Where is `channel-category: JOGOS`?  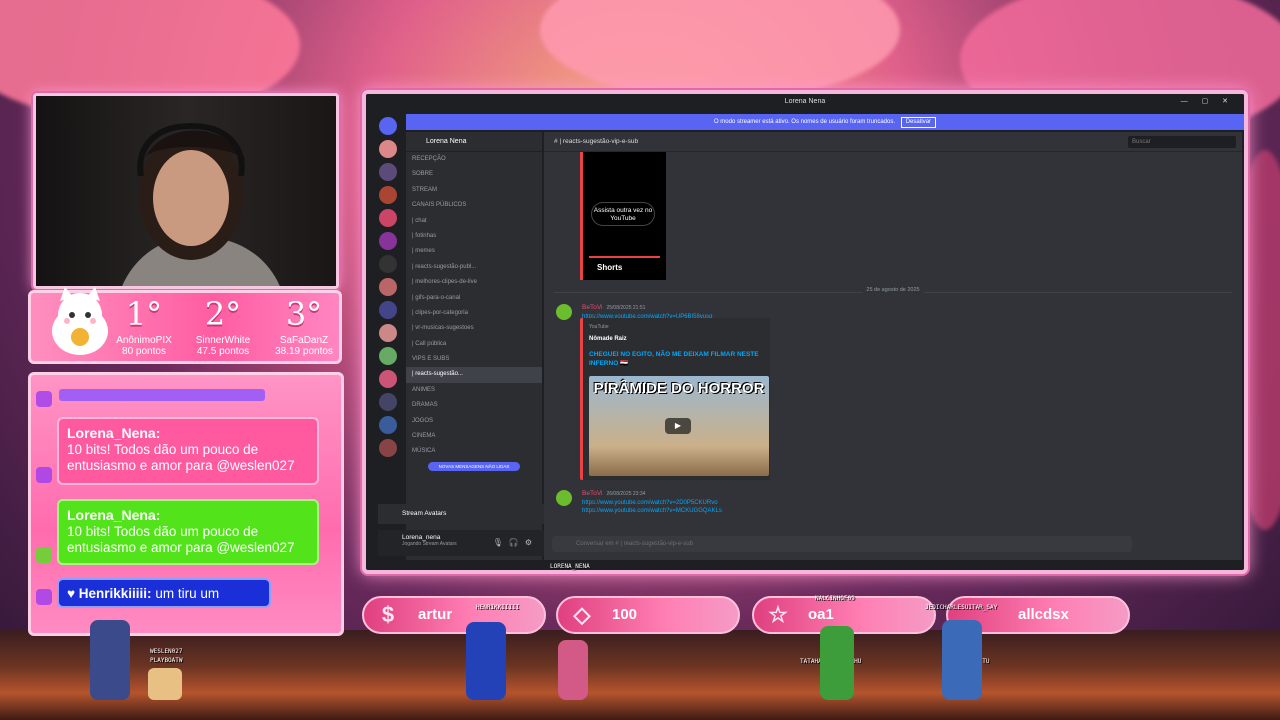 channel-category: JOGOS is located at coordinates (474, 421).